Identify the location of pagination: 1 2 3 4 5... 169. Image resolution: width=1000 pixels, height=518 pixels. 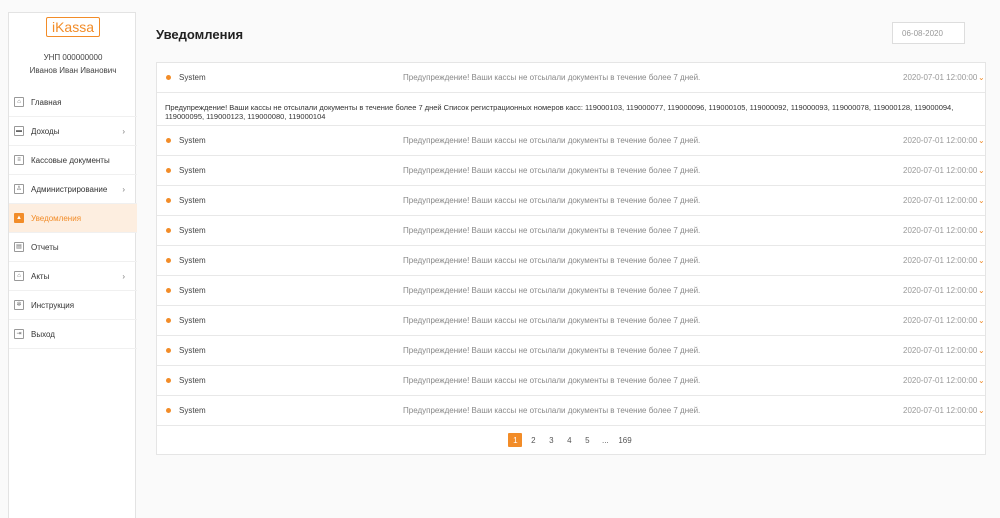
(571, 440).